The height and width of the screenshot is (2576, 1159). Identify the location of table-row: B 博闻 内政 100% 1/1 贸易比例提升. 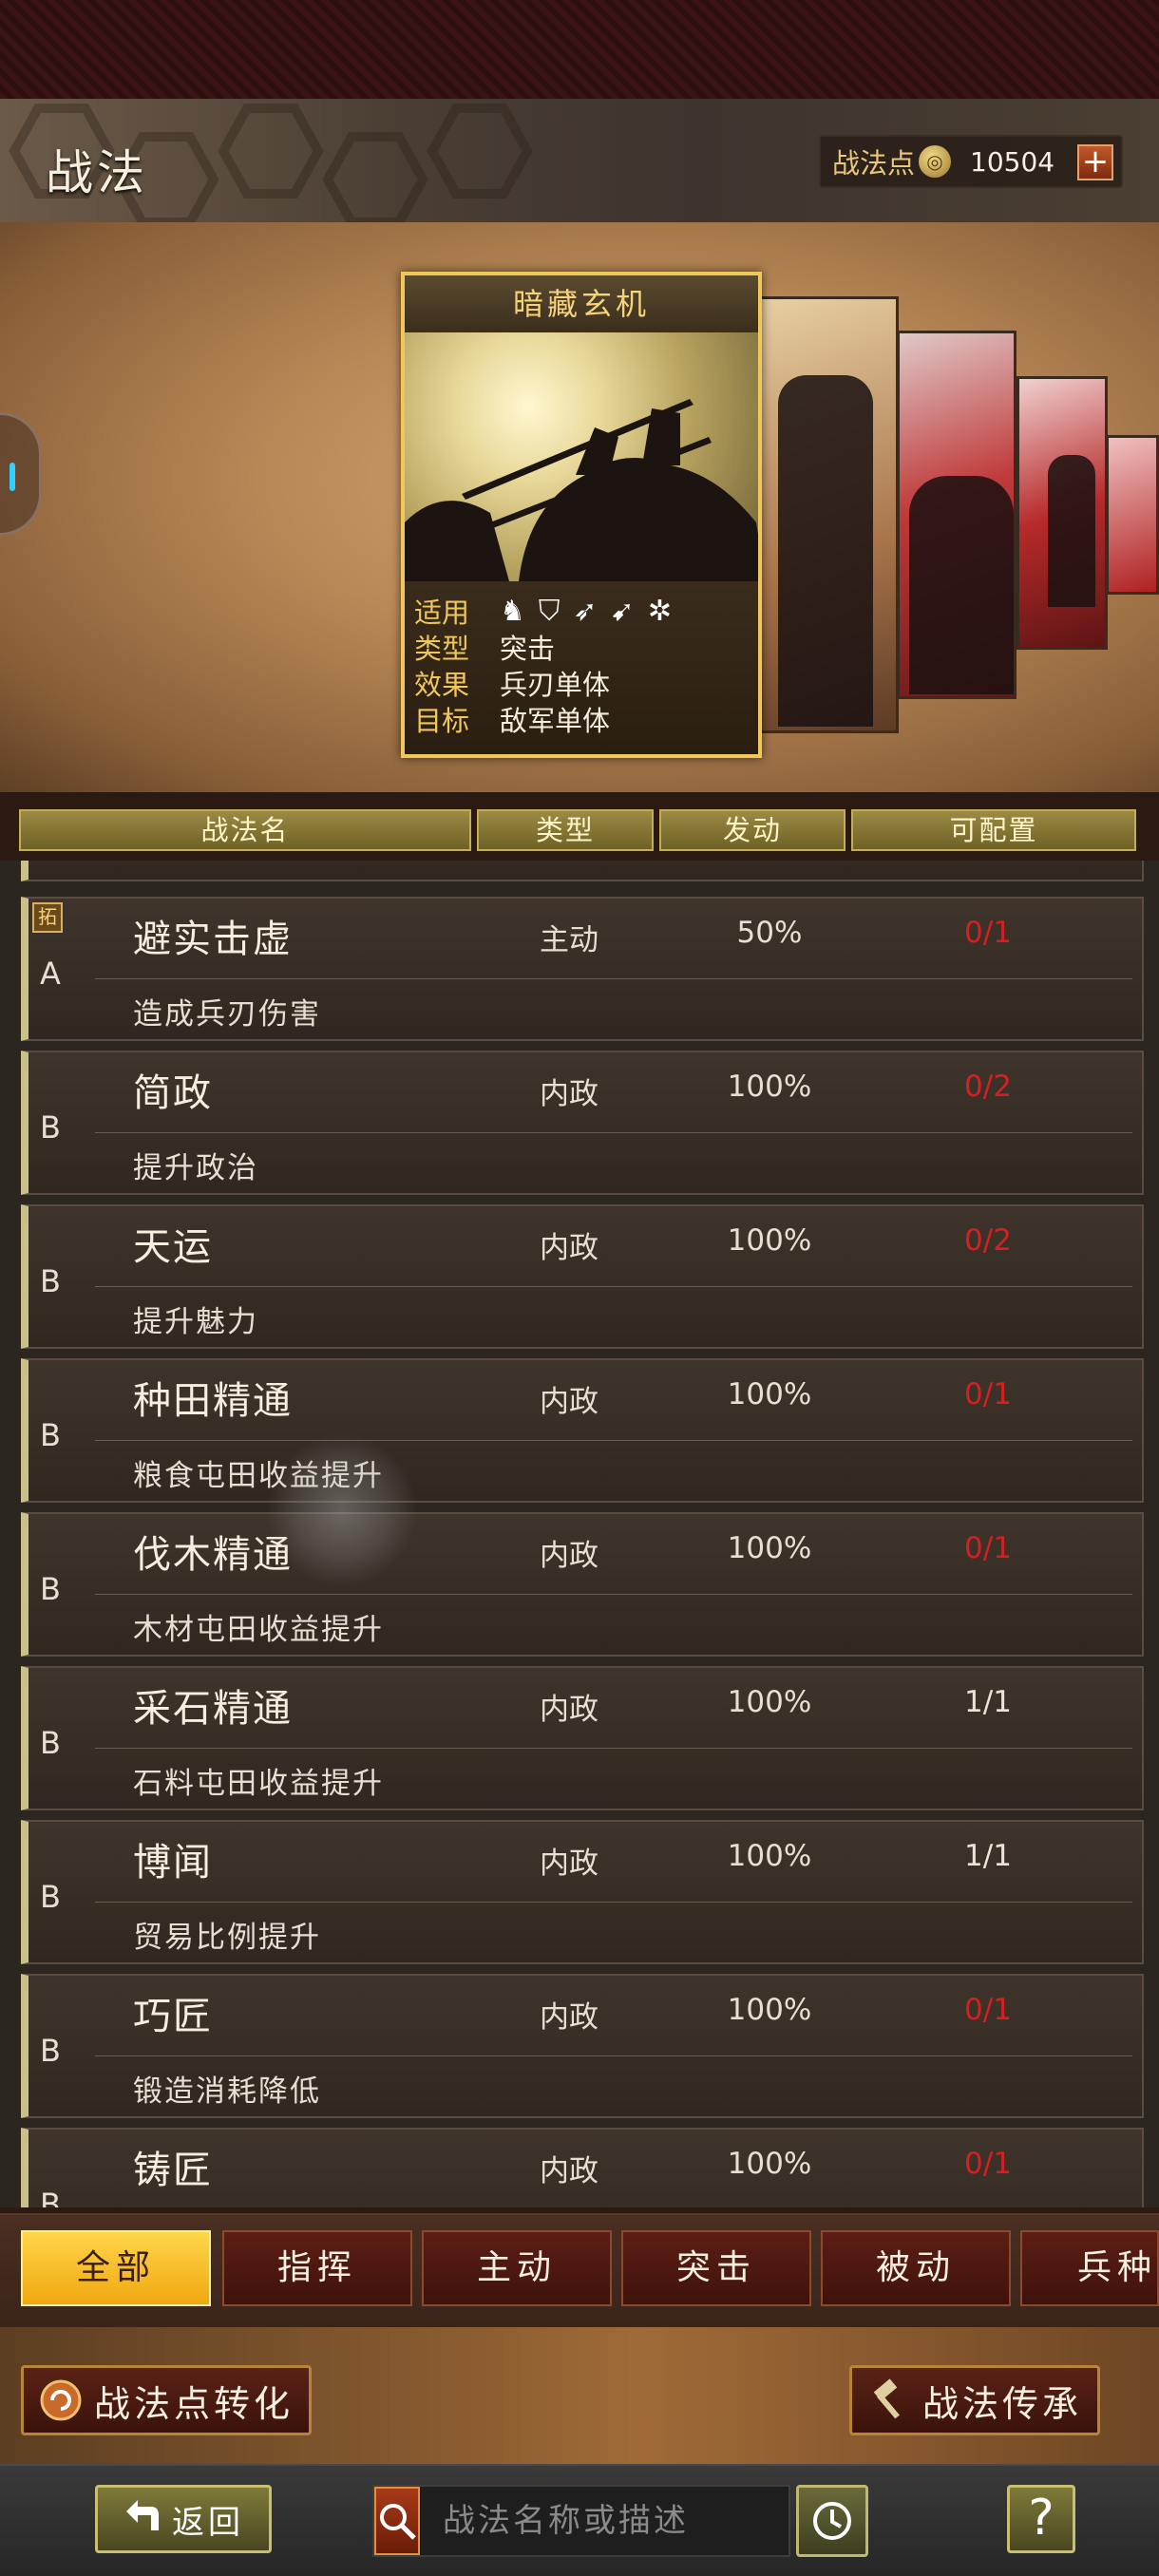
(582, 1892).